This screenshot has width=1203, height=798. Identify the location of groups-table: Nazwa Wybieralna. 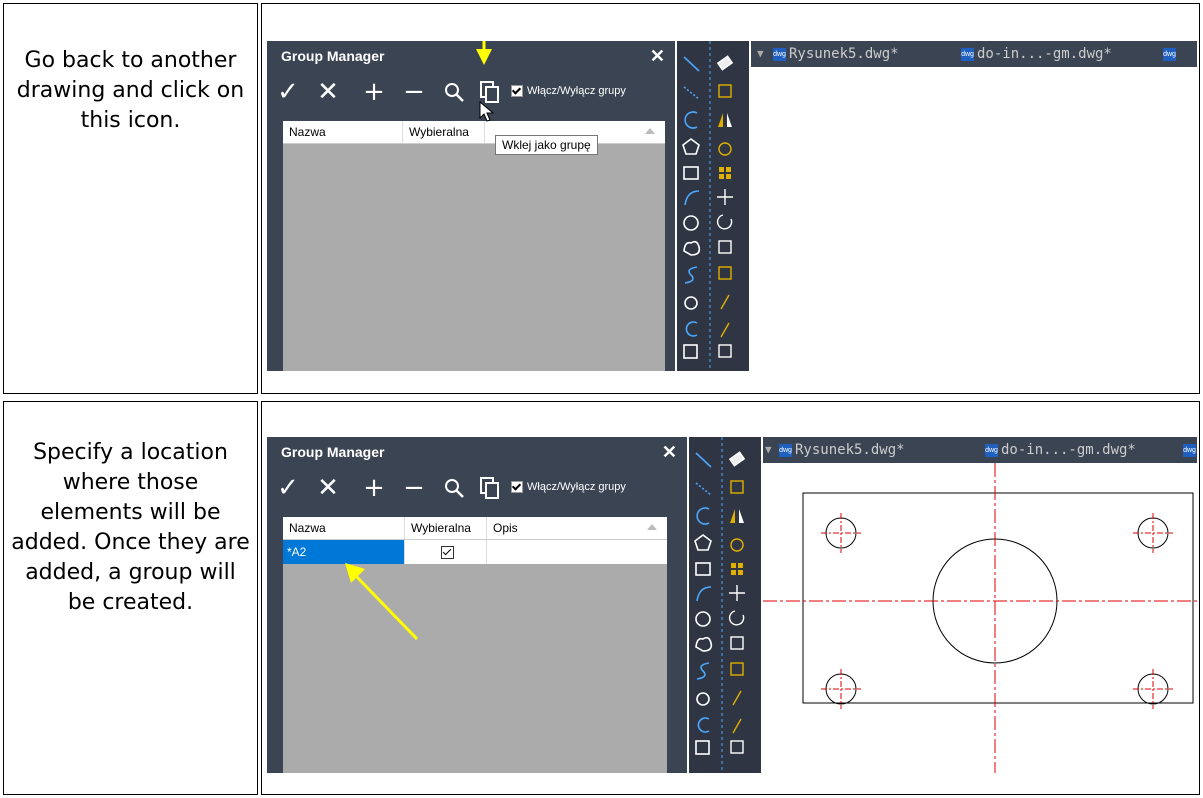
(474, 246).